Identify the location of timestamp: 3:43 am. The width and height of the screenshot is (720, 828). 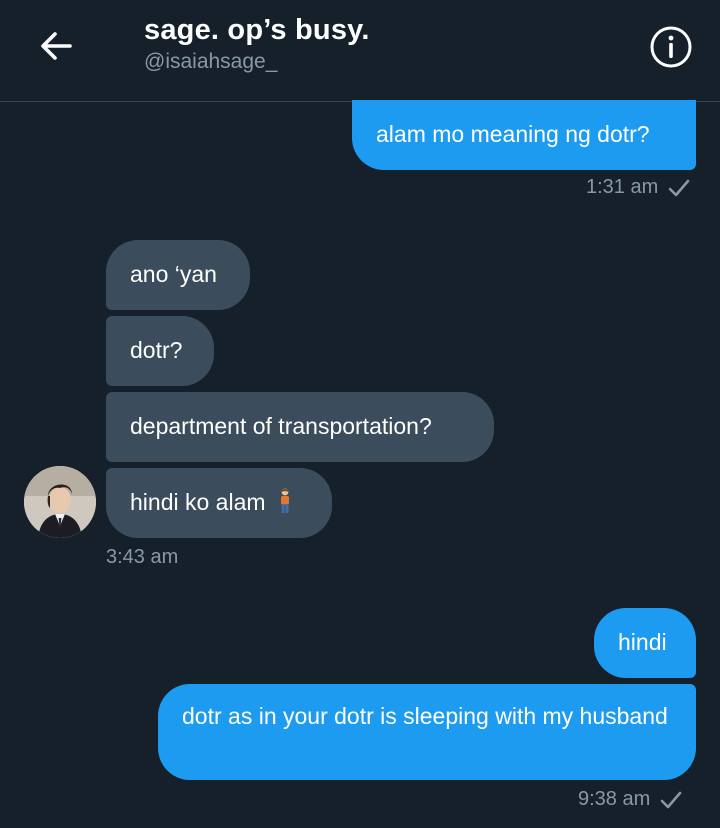
(142, 557).